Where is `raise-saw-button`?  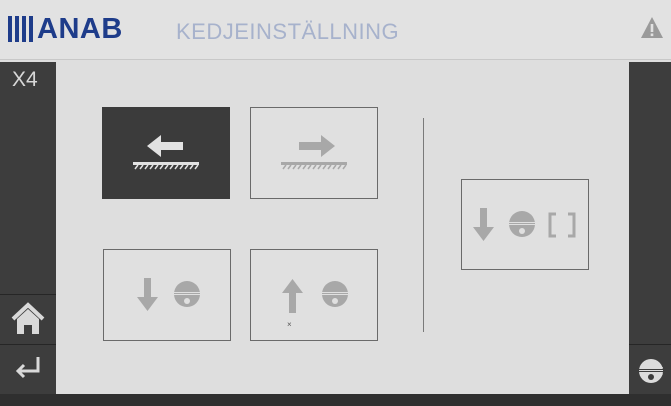 raise-saw-button is located at coordinates (314, 295).